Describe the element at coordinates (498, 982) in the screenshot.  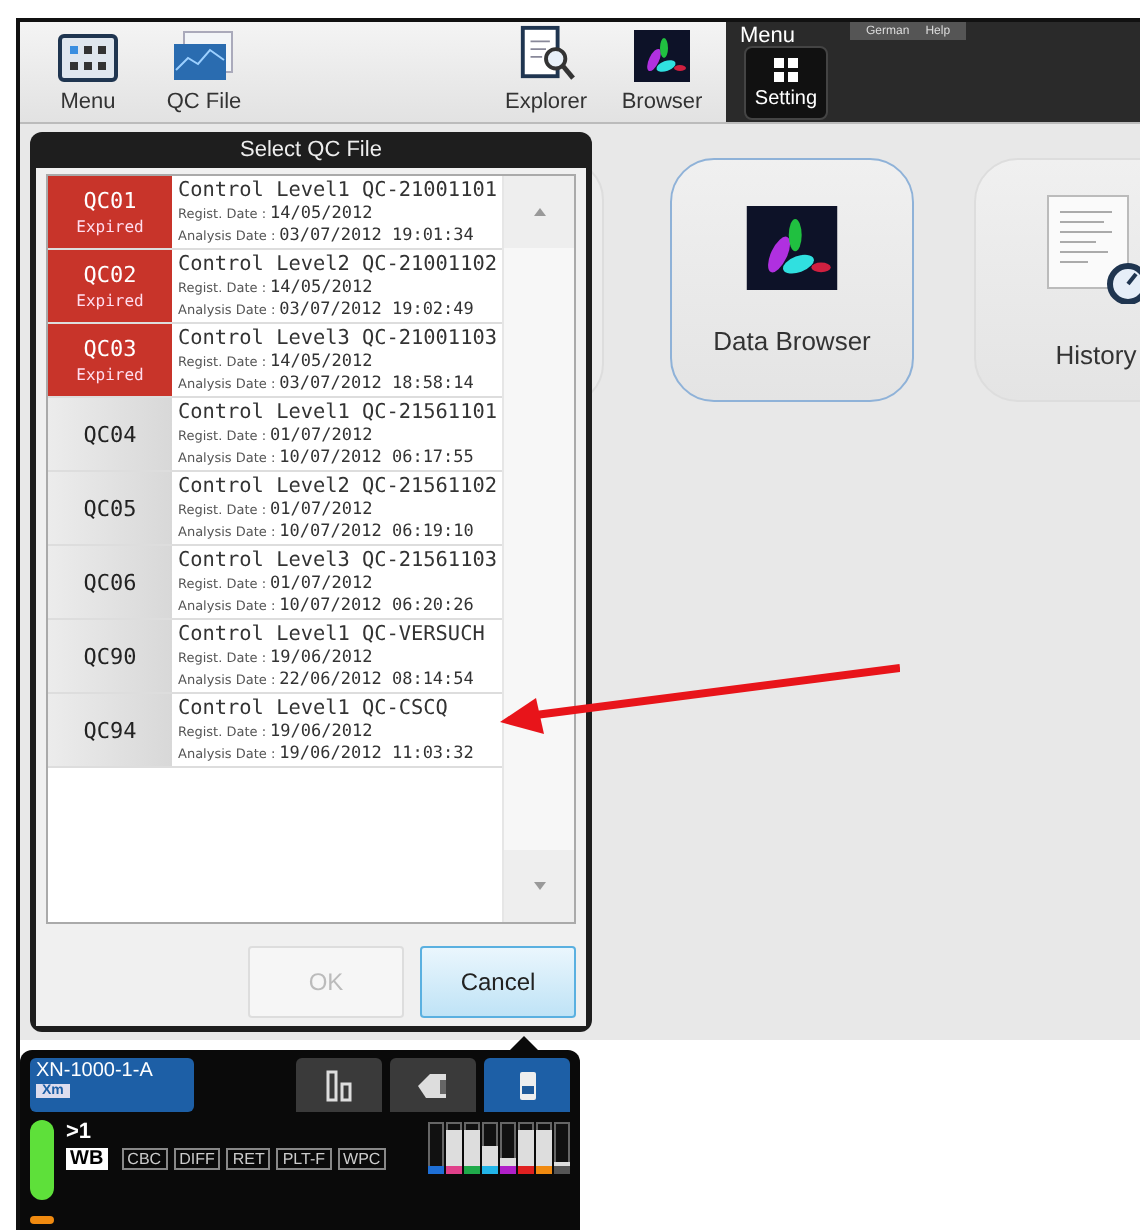
I see `dialog-button: Cancel` at that location.